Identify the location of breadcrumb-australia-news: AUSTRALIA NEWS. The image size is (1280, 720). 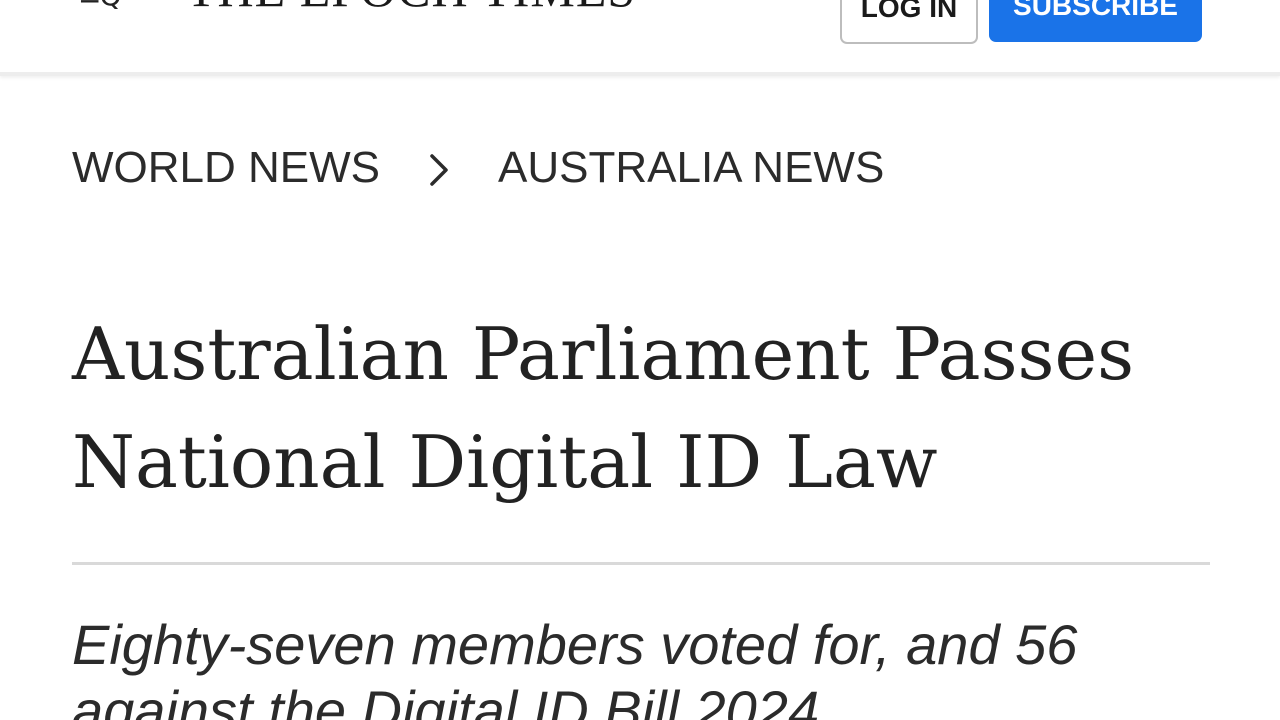
(691, 168).